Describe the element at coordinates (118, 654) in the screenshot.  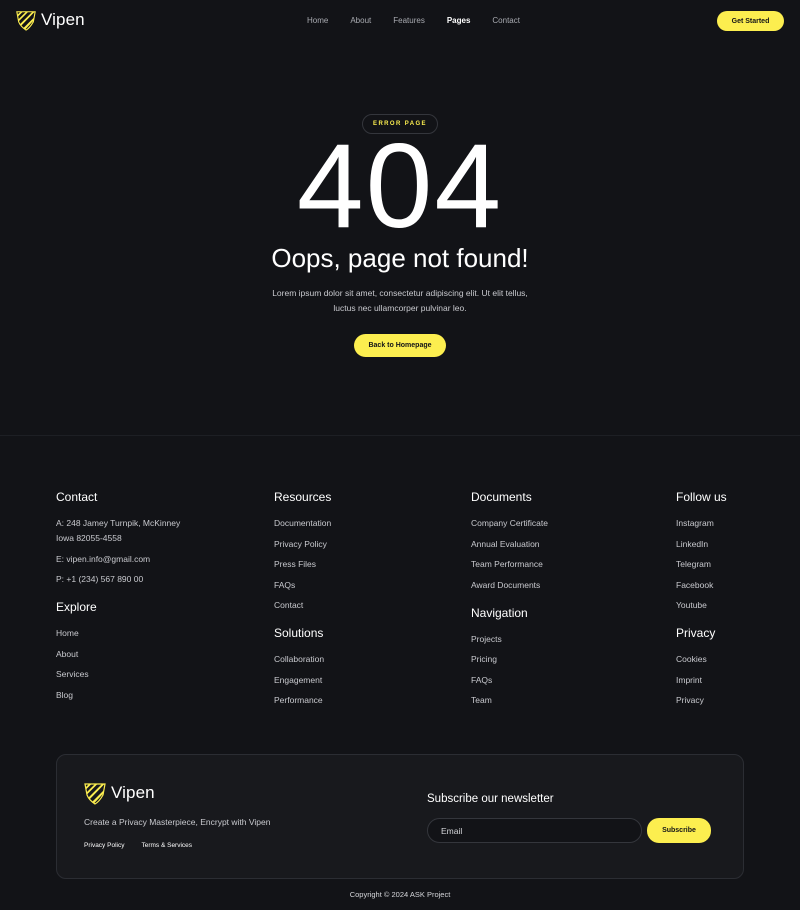
I see `explore-link-about: About` at that location.